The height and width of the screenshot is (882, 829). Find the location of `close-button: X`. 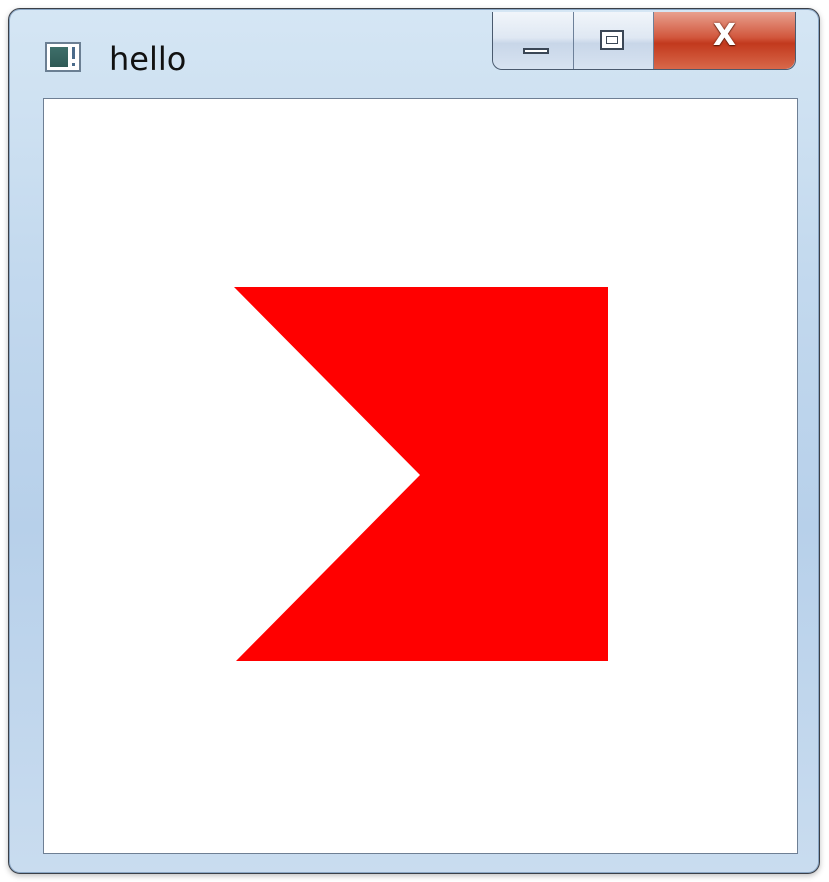

close-button: X is located at coordinates (724, 40).